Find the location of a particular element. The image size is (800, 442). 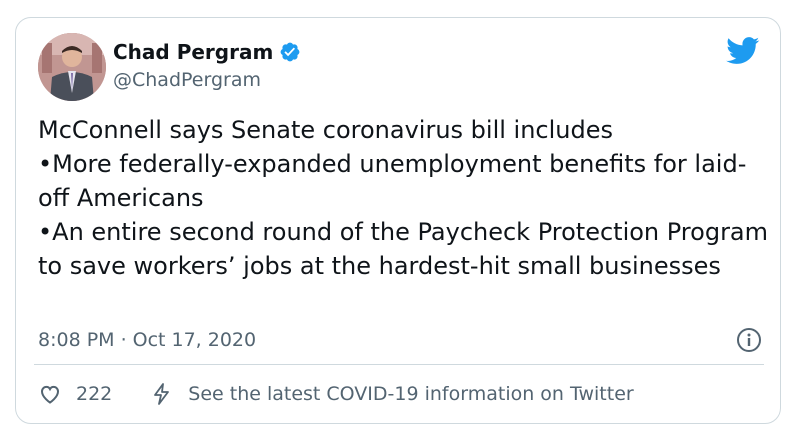

like-count: 222 is located at coordinates (94, 394).